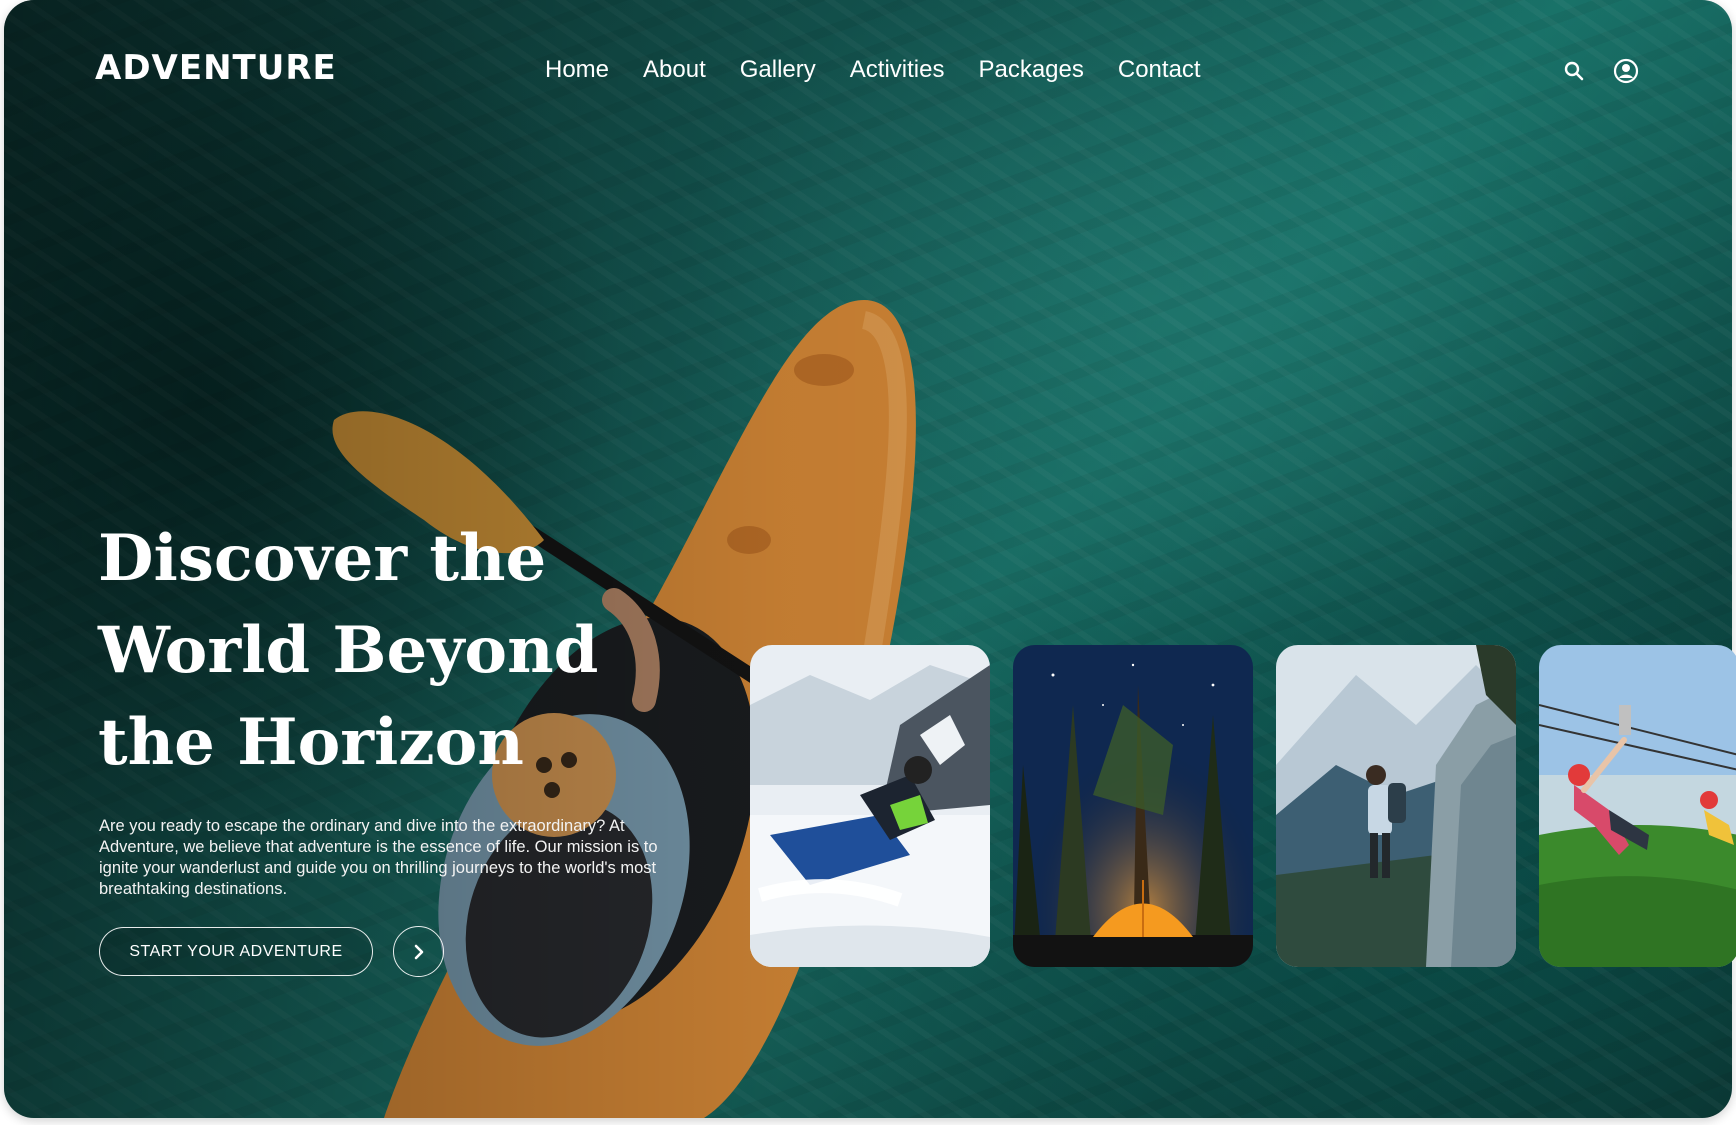 This screenshot has width=1736, height=1125. I want to click on activity-card-hiking, so click(1396, 806).